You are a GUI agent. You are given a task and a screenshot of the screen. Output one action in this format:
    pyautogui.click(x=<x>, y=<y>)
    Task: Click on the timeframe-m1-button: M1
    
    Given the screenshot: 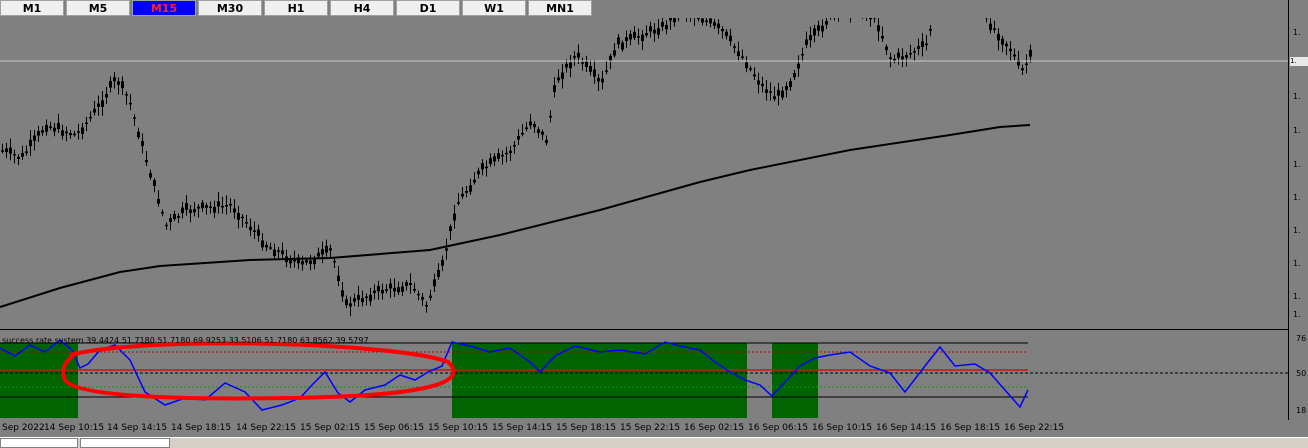 What is the action you would take?
    pyautogui.click(x=32, y=8)
    